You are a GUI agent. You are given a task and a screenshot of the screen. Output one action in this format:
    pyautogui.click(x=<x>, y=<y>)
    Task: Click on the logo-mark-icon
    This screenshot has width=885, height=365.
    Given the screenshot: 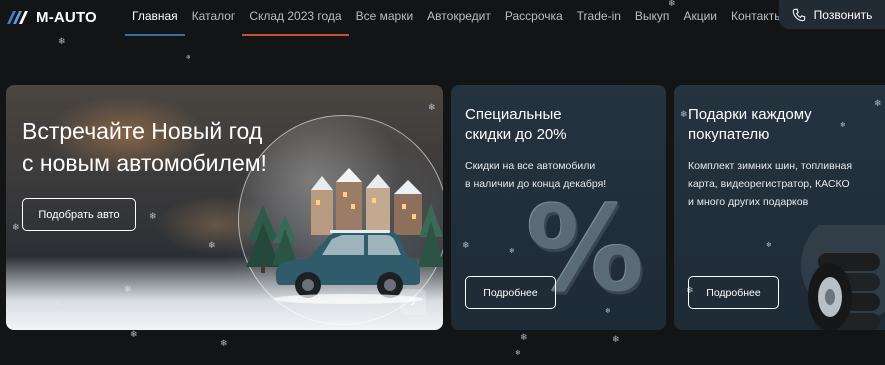 What is the action you would take?
    pyautogui.click(x=17, y=17)
    